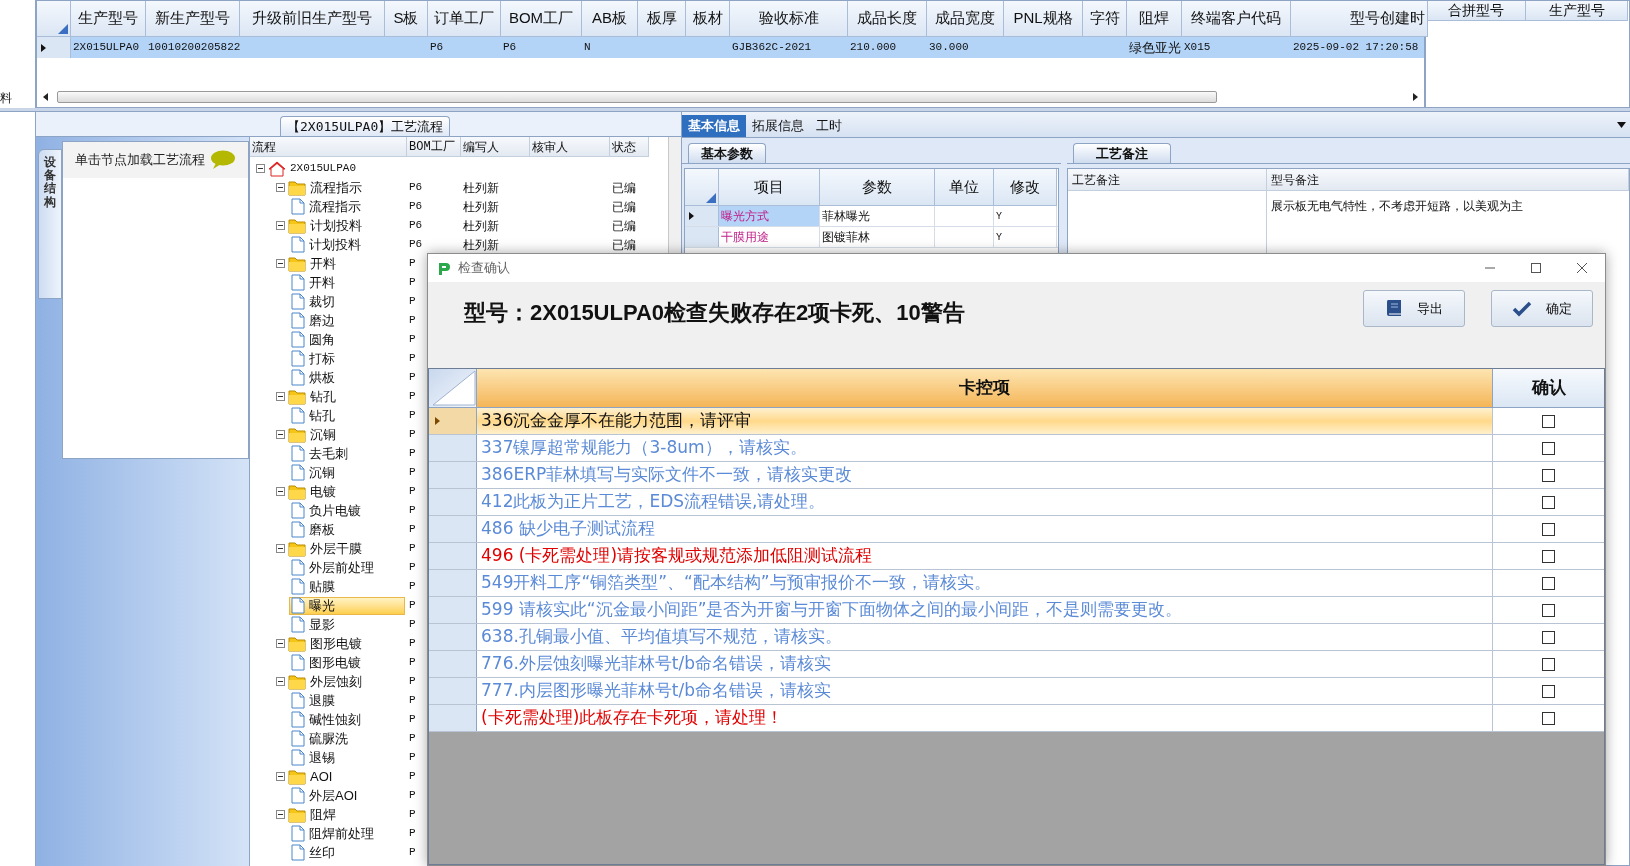 The height and width of the screenshot is (866, 1630). I want to click on panel-tab: 工艺备注, so click(1122, 153).